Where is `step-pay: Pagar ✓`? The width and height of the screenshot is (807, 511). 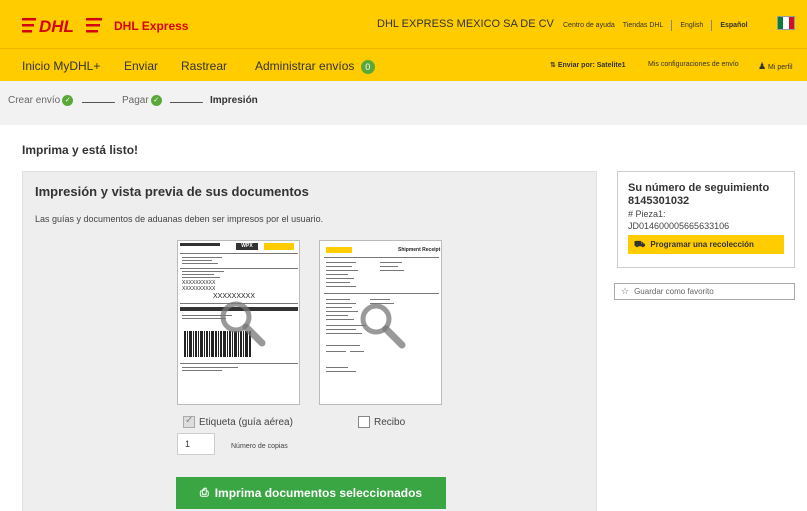
step-pay: Pagar ✓ is located at coordinates (142, 100).